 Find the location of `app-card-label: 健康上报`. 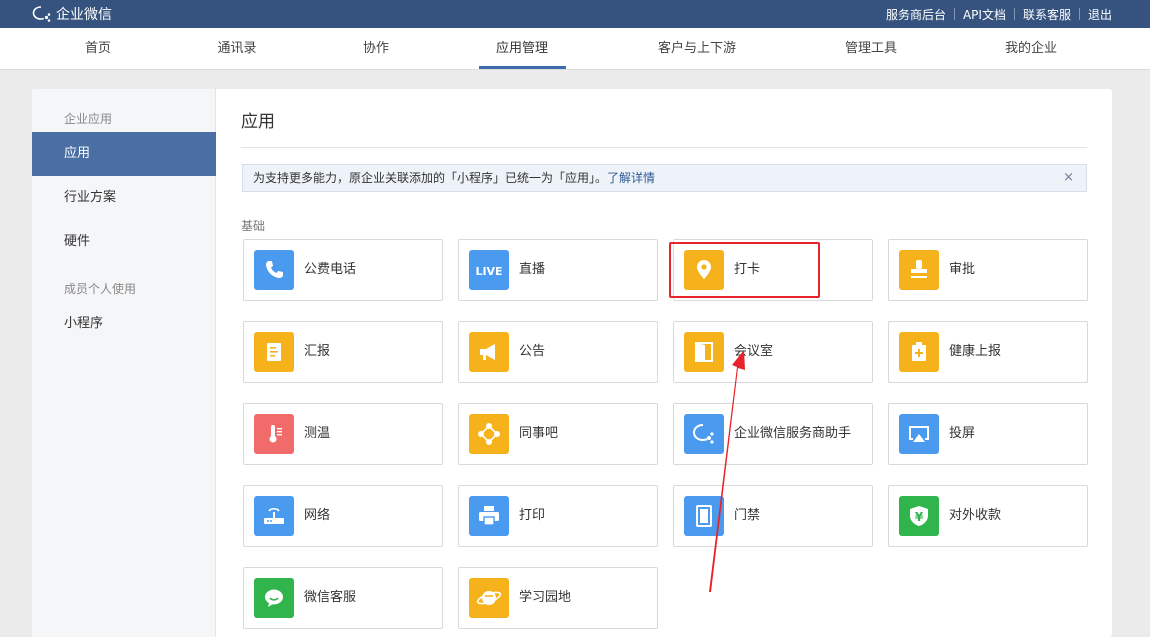

app-card-label: 健康上报 is located at coordinates (975, 351).